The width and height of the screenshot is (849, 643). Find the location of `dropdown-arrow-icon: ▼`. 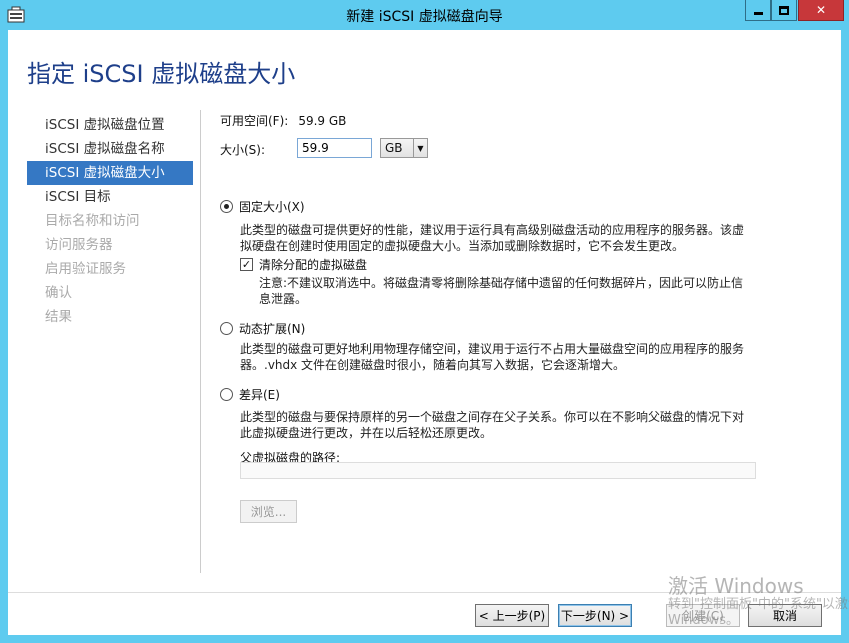

dropdown-arrow-icon: ▼ is located at coordinates (420, 148).